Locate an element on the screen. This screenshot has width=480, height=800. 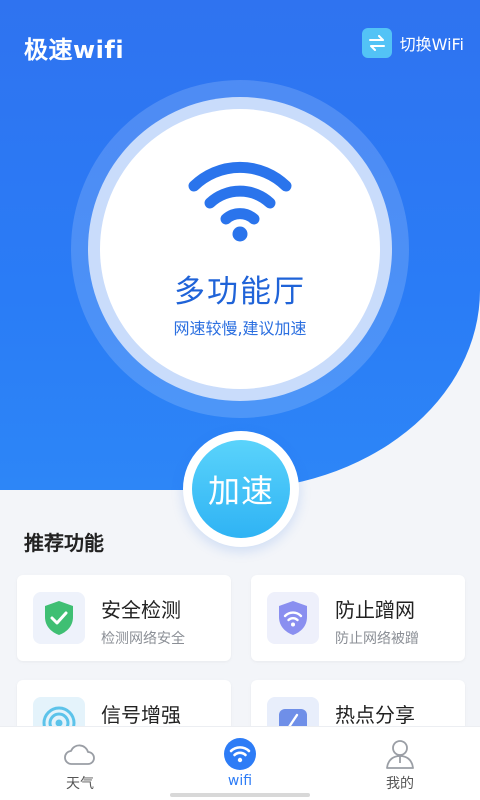
tab-label: wifi is located at coordinates (240, 781).